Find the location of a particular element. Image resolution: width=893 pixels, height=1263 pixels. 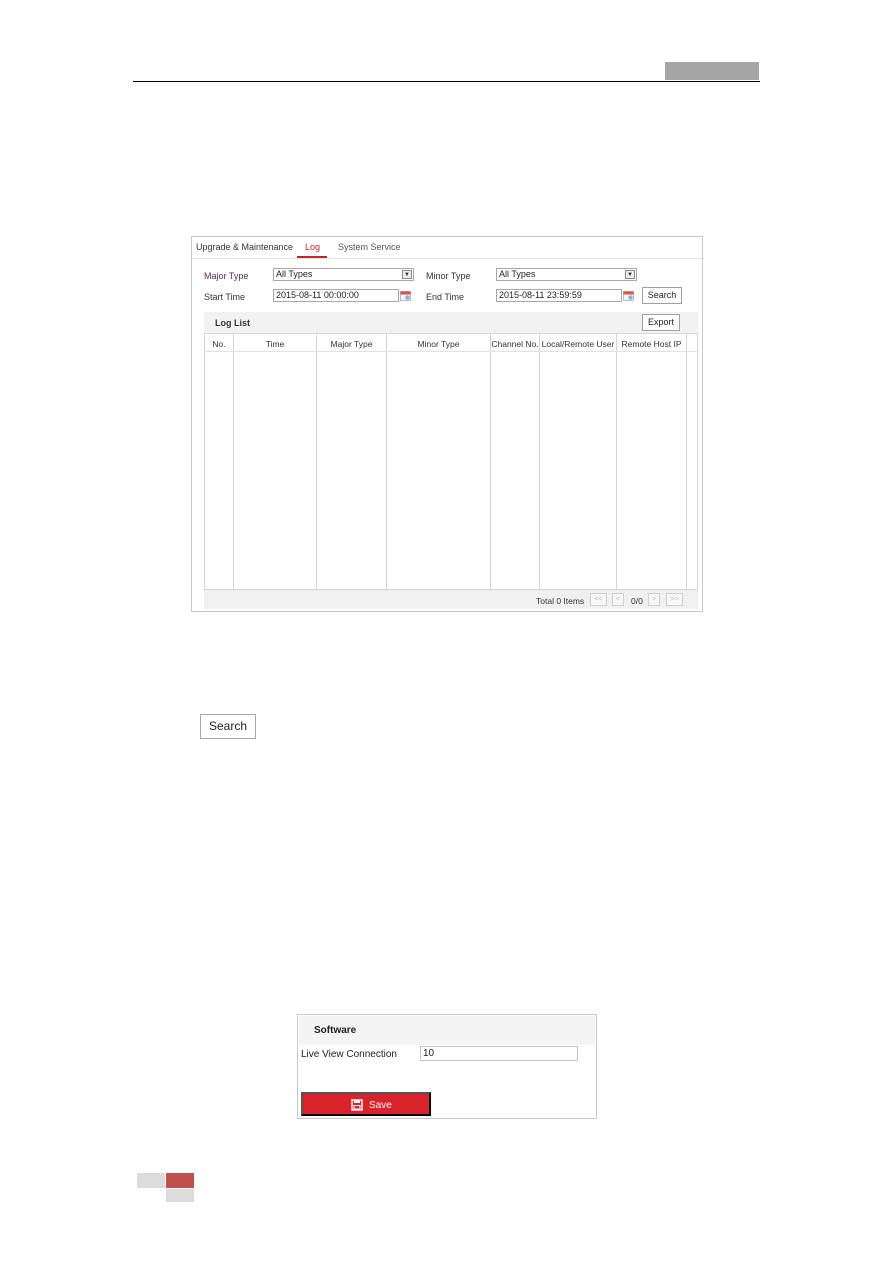

live-view-connection-input: 10 is located at coordinates (499, 1053).